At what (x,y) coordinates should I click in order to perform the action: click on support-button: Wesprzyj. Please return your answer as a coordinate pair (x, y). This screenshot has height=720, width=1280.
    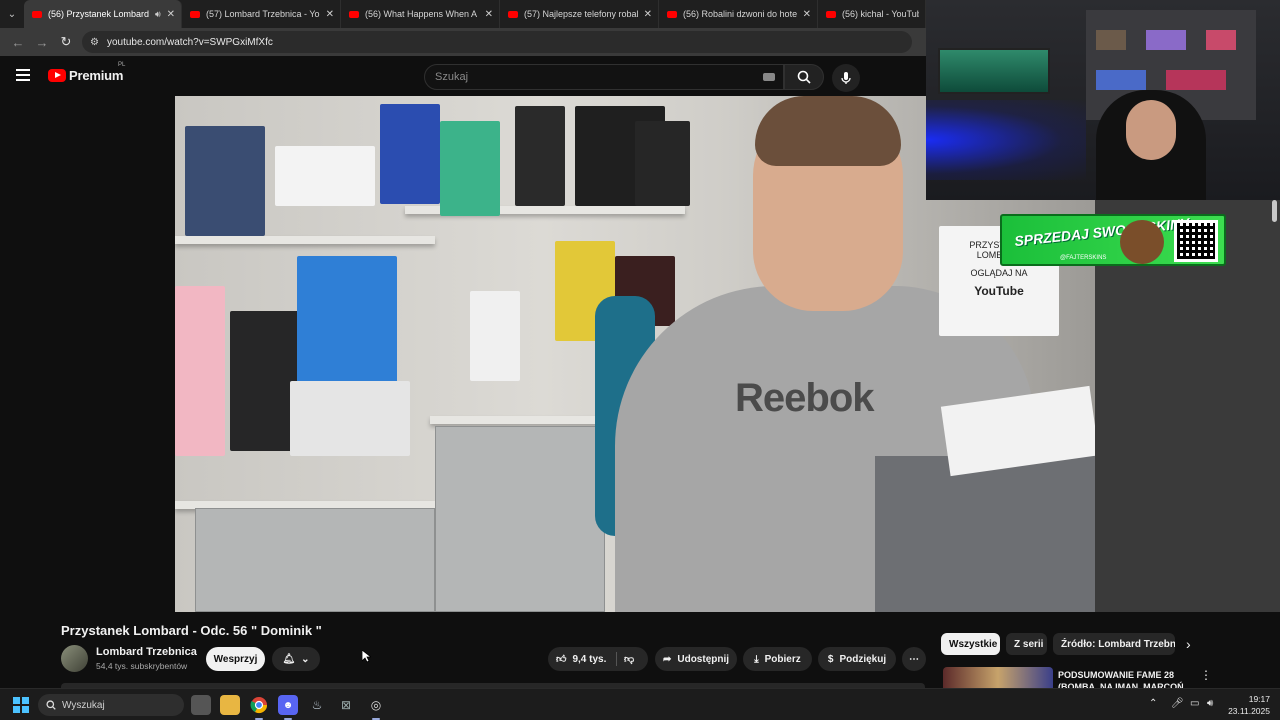
    Looking at the image, I should click on (235, 659).